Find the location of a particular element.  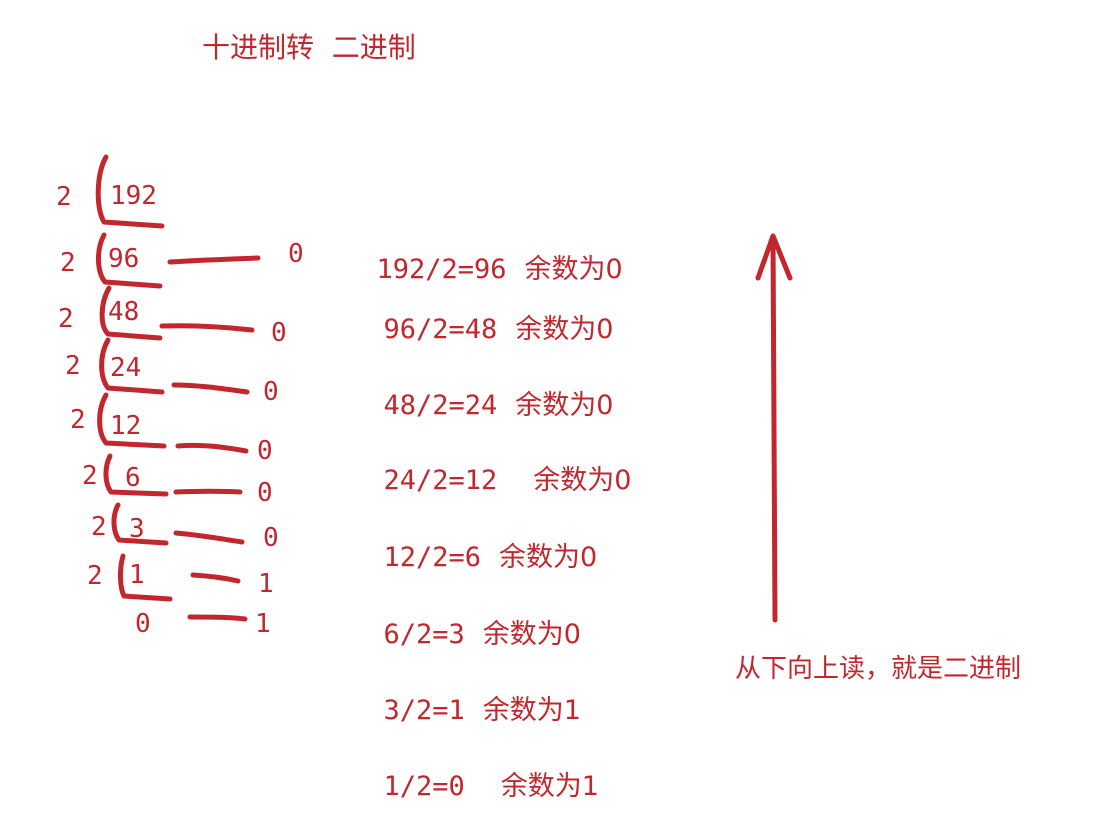

quotient: 3 is located at coordinates (137, 529).